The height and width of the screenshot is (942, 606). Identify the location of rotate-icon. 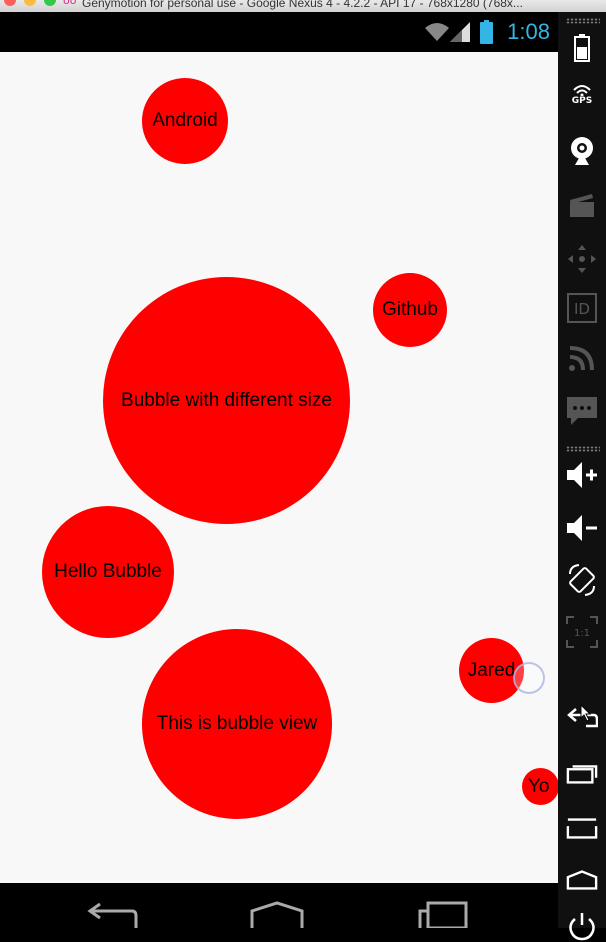
(582, 580).